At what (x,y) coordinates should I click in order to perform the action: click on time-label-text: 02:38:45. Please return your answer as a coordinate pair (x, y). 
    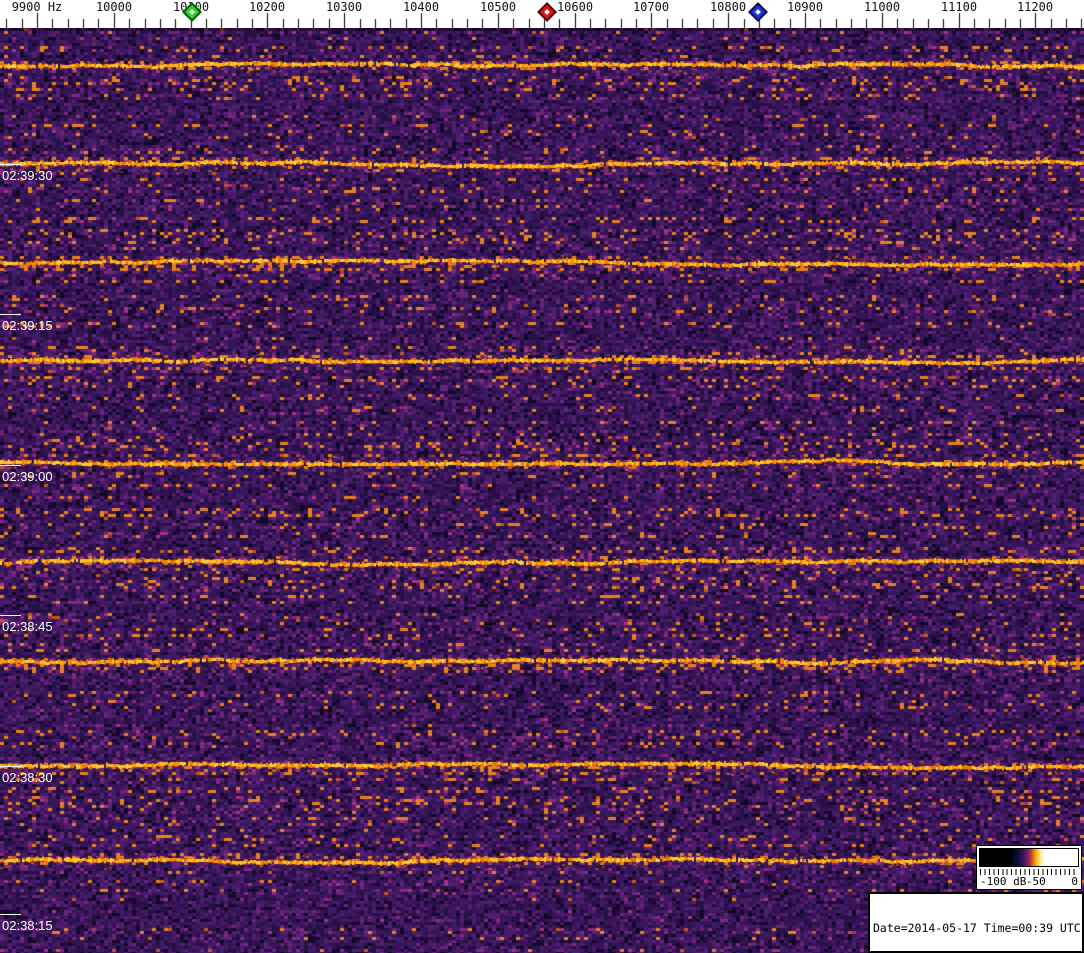
    Looking at the image, I should click on (27, 626).